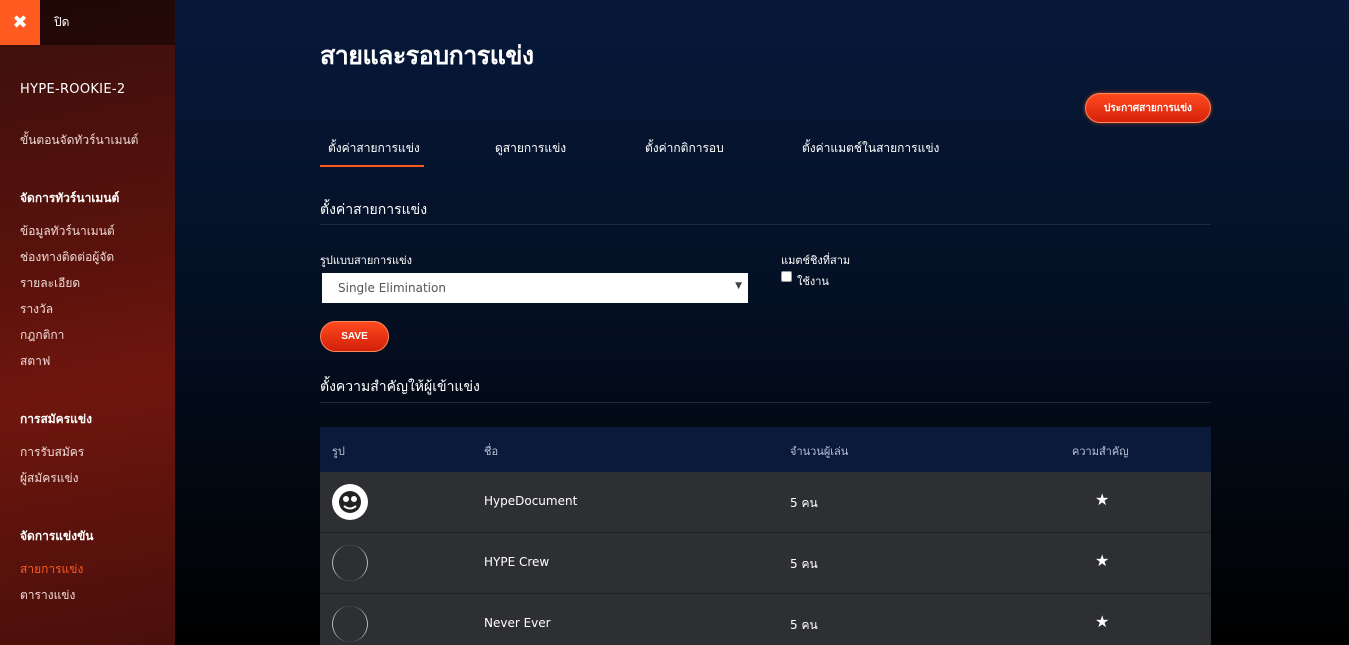 This screenshot has width=1349, height=645. Describe the element at coordinates (372, 166) in the screenshot. I see `active-tab-indicator` at that location.